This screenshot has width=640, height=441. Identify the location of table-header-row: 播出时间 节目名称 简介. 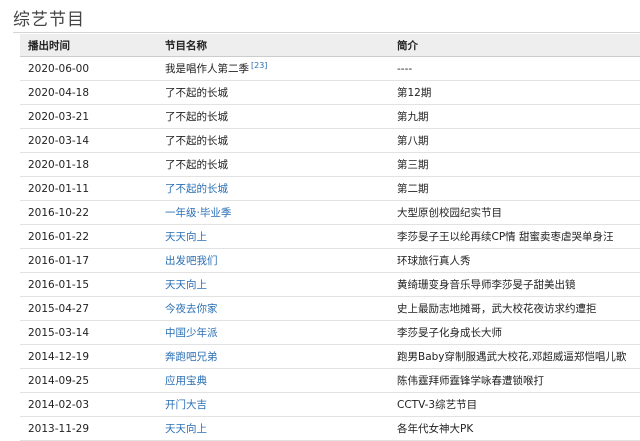
(330, 45).